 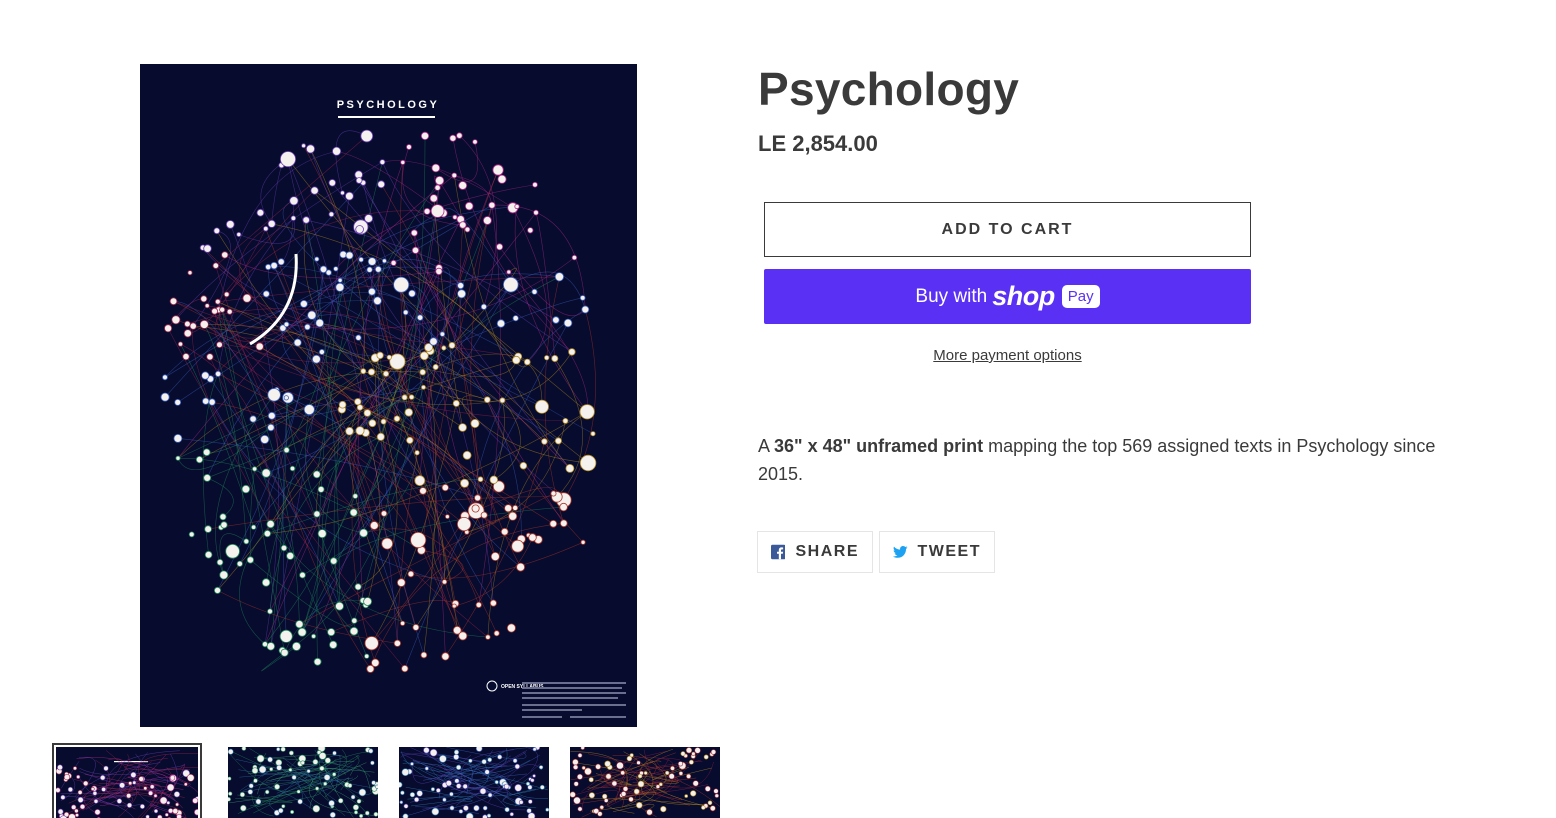 I want to click on twitter-icon, so click(x=900, y=552).